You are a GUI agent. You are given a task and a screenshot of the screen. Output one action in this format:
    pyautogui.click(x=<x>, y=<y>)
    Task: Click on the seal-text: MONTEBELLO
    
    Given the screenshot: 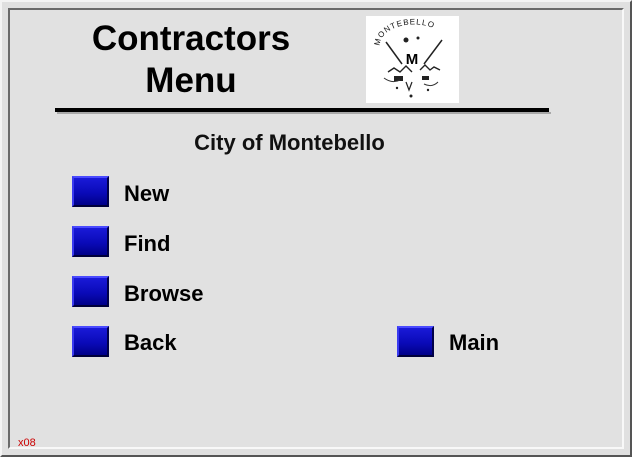 What is the action you would take?
    pyautogui.click(x=405, y=31)
    